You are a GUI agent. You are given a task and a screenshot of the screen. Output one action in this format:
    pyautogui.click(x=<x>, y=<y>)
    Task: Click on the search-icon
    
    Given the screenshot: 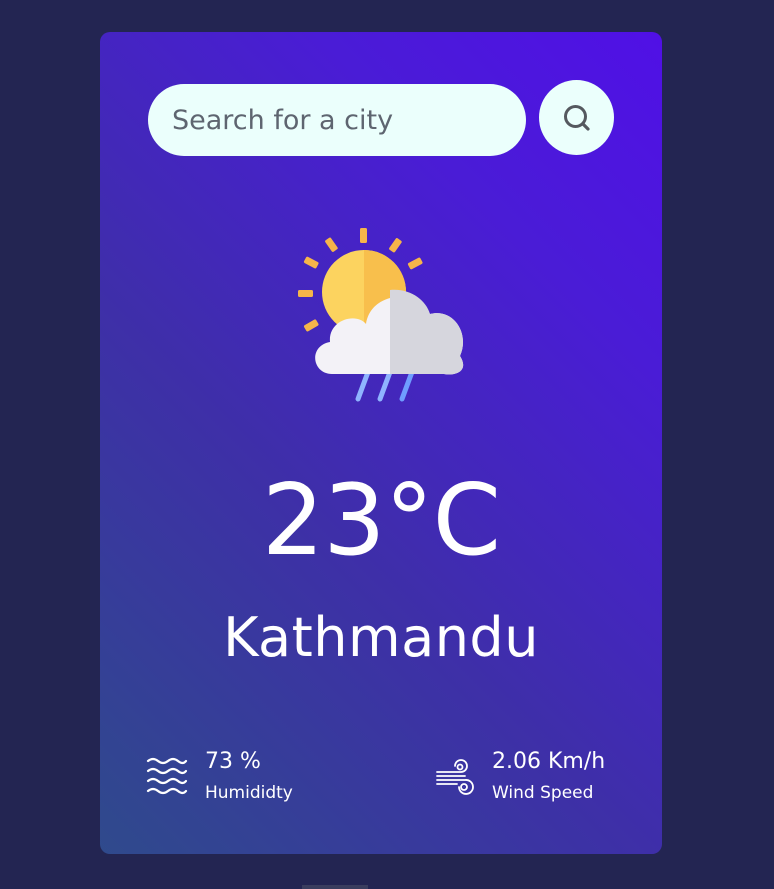 What is the action you would take?
    pyautogui.click(x=576, y=117)
    